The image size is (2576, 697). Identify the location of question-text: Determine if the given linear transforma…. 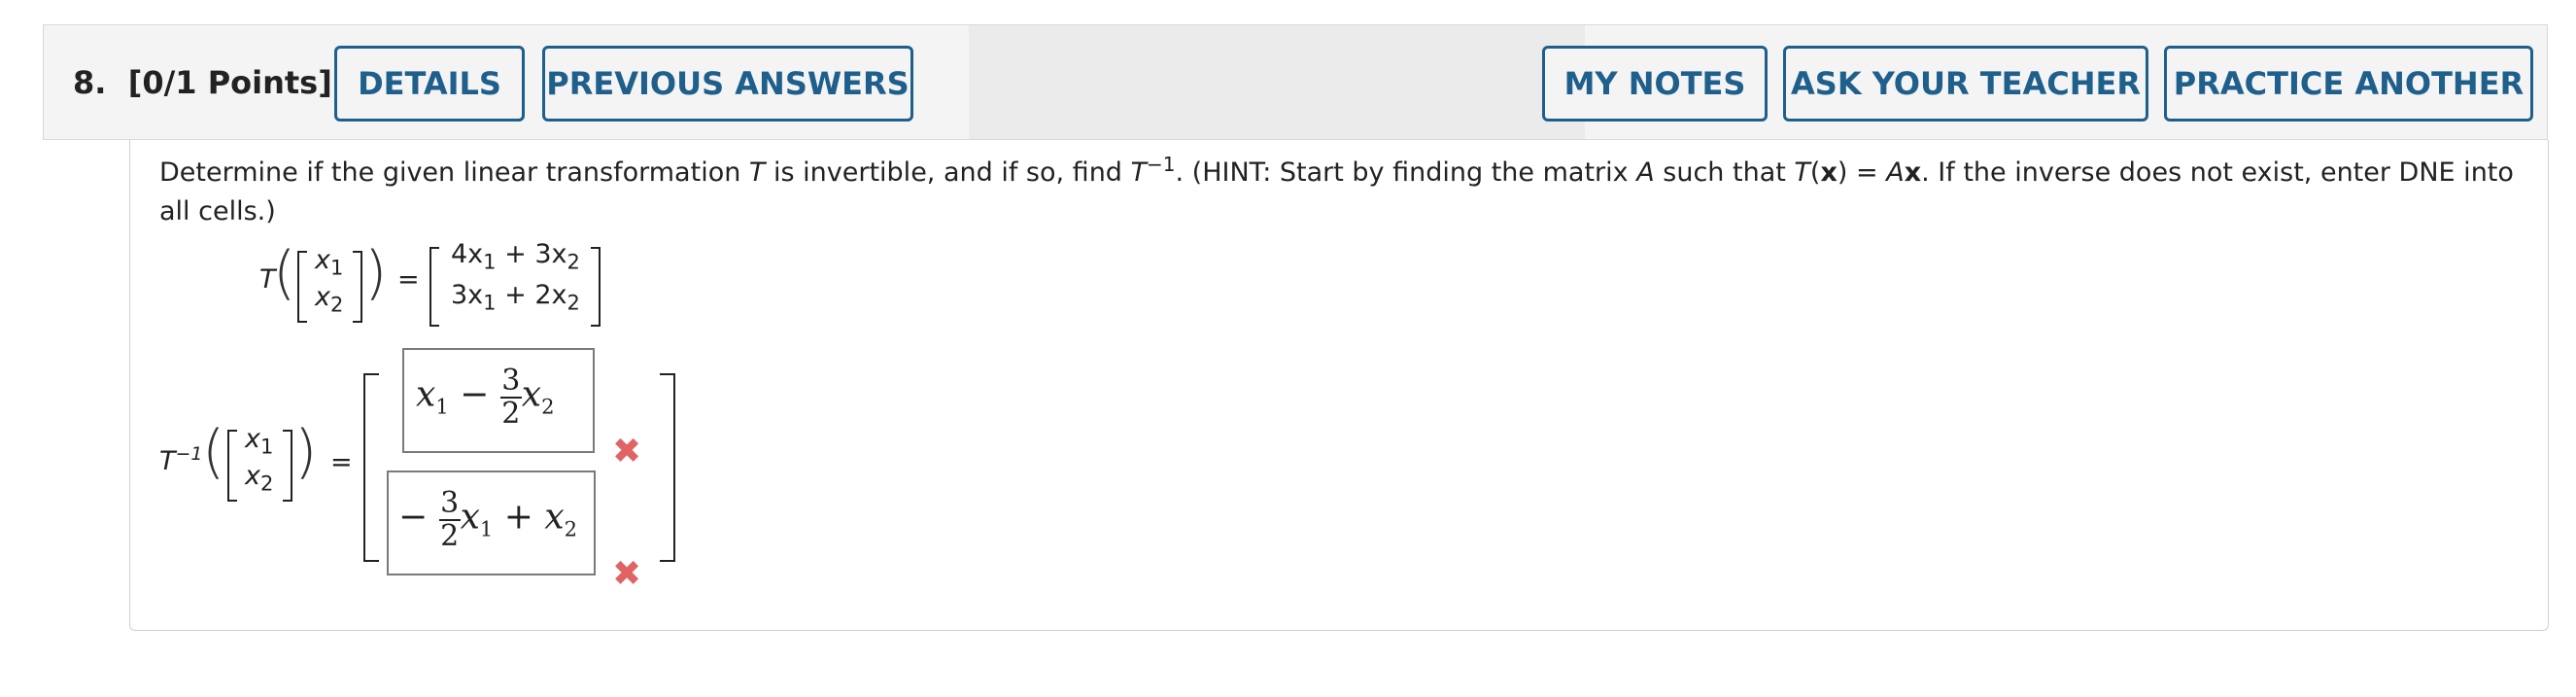
(1337, 190).